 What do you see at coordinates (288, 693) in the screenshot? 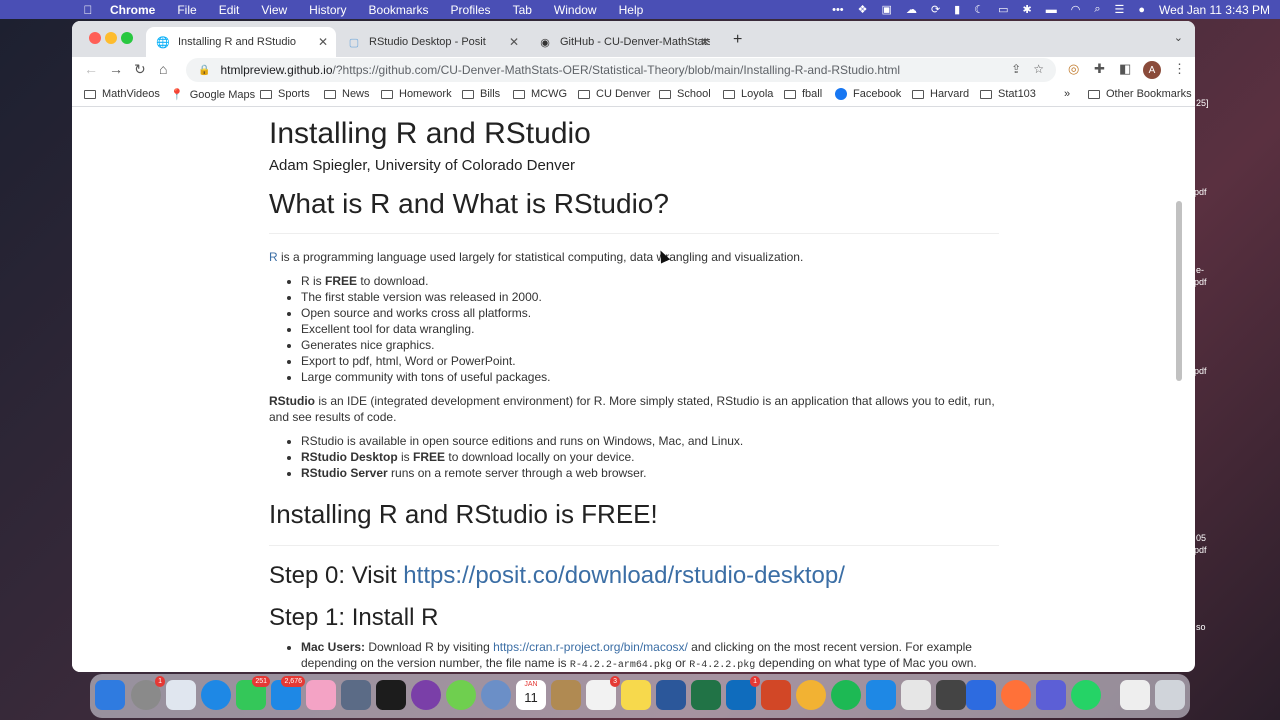
I see `mail-icon: 2,676` at bounding box center [288, 693].